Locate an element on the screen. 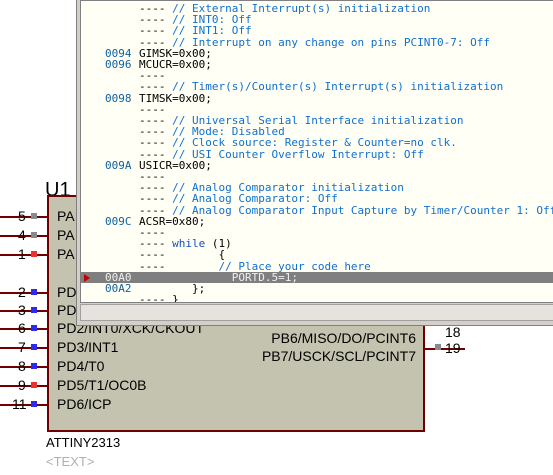 This screenshot has width=553, height=475. pin-number: 18 is located at coordinates (453, 332).